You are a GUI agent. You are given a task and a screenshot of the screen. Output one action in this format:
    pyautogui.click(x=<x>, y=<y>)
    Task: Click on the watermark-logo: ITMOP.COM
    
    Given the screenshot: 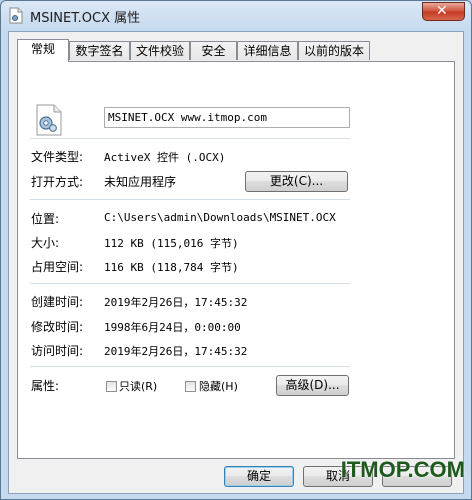 What is the action you would take?
    pyautogui.click(x=403, y=470)
    